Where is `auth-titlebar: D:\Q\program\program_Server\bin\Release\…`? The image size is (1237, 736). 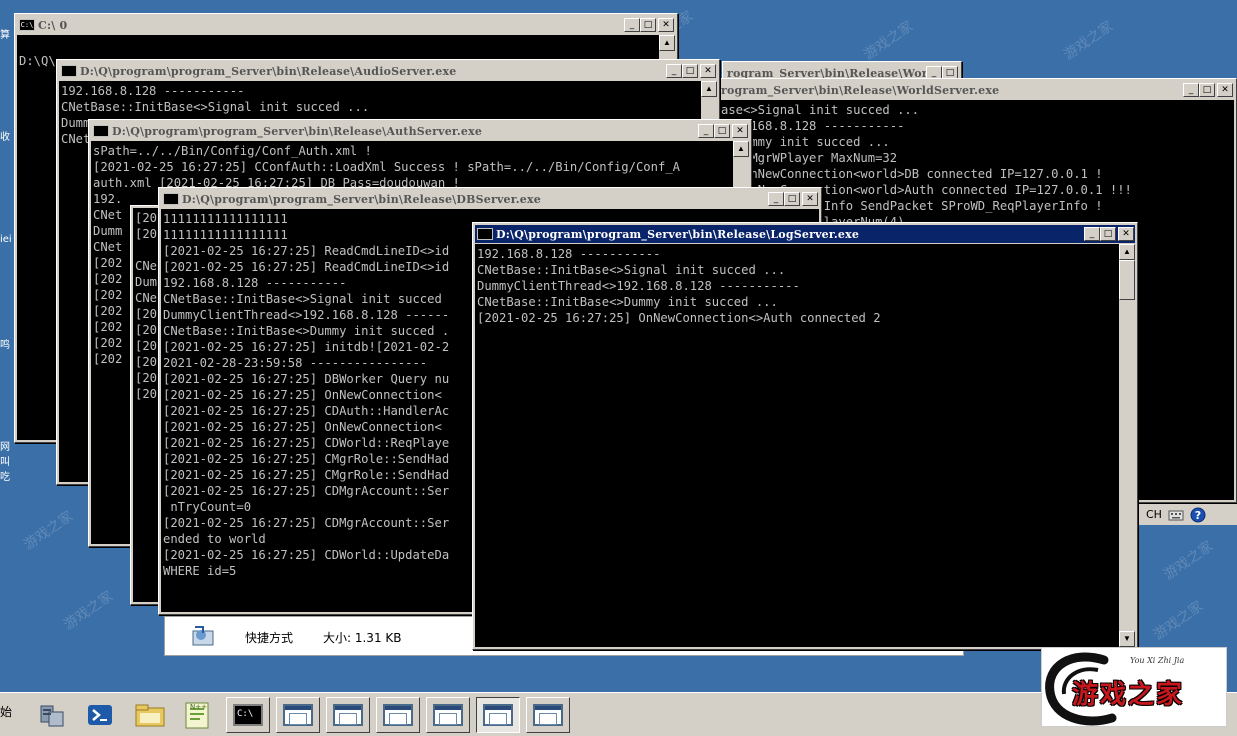
auth-titlebar: D:\Q\program\program_Server\bin\Release\… is located at coordinates (420, 131).